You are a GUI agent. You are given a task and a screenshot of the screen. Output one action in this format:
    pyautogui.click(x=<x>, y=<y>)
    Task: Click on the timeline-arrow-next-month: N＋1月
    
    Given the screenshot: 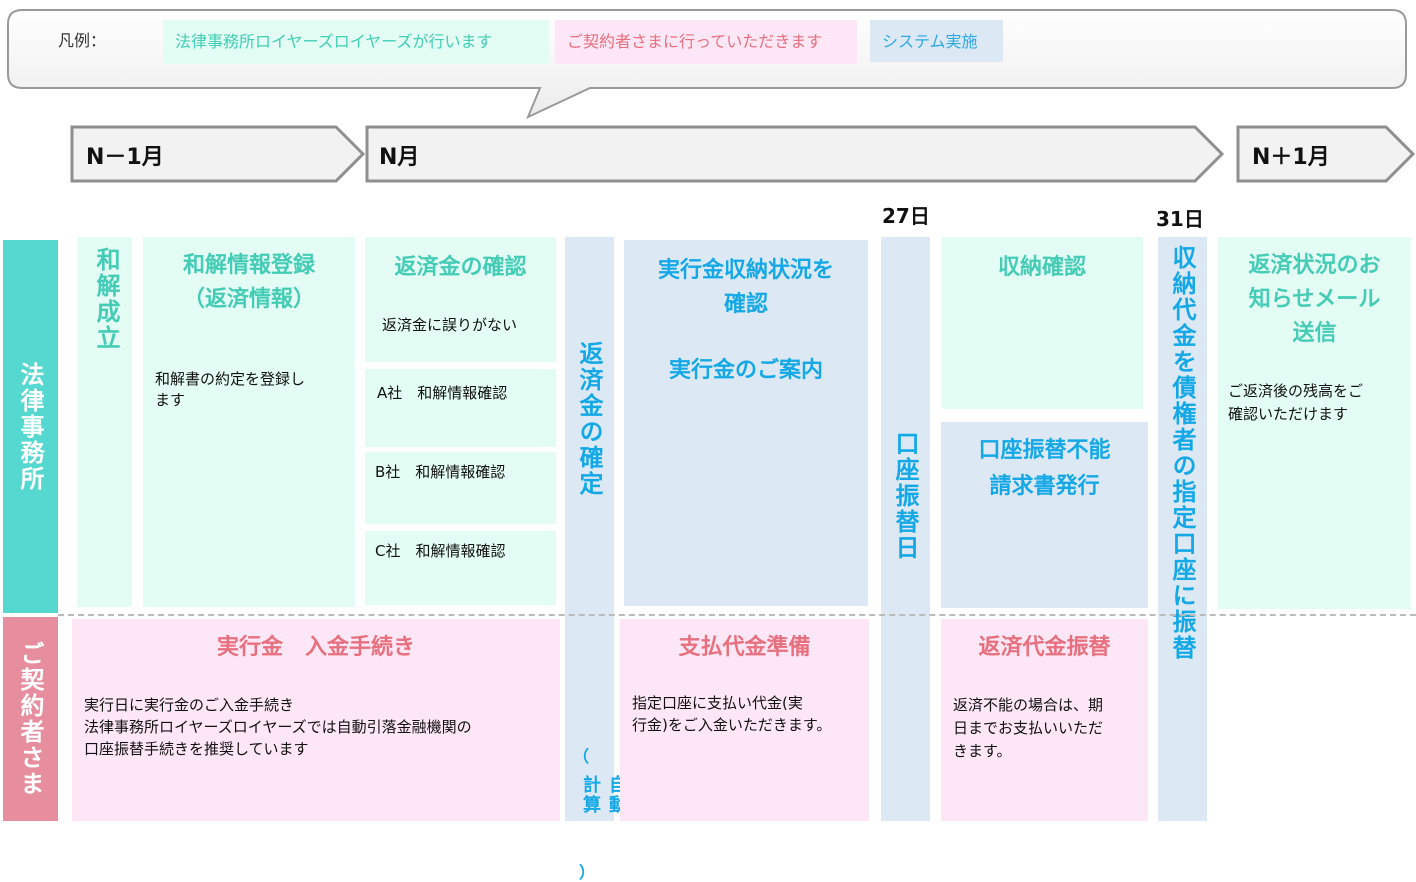 What is the action you would take?
    pyautogui.click(x=1326, y=154)
    